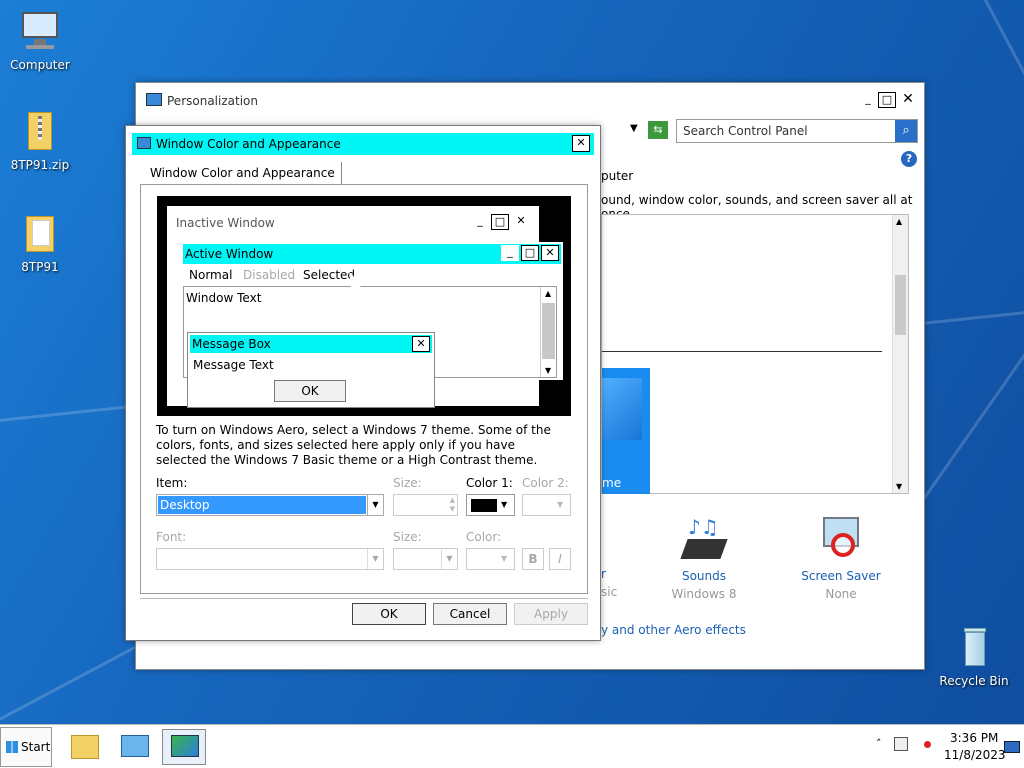 This screenshot has height=768, width=1024. What do you see at coordinates (745, 131) in the screenshot?
I see `search-placeholder: Search Control Panel` at bounding box center [745, 131].